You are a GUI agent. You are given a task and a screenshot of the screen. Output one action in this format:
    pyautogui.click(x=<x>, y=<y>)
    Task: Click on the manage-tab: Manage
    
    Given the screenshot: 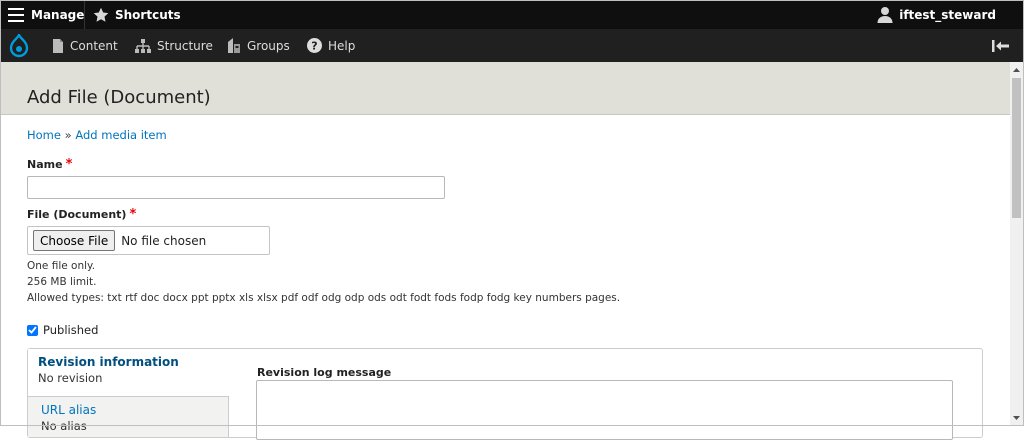 What is the action you would take?
    pyautogui.click(x=46, y=14)
    